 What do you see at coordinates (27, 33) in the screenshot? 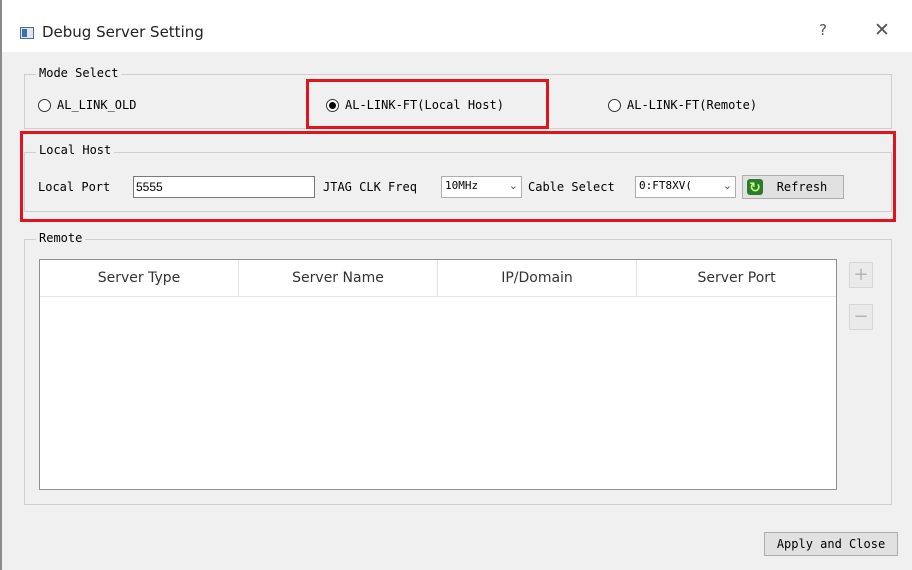
I see `app-icon` at bounding box center [27, 33].